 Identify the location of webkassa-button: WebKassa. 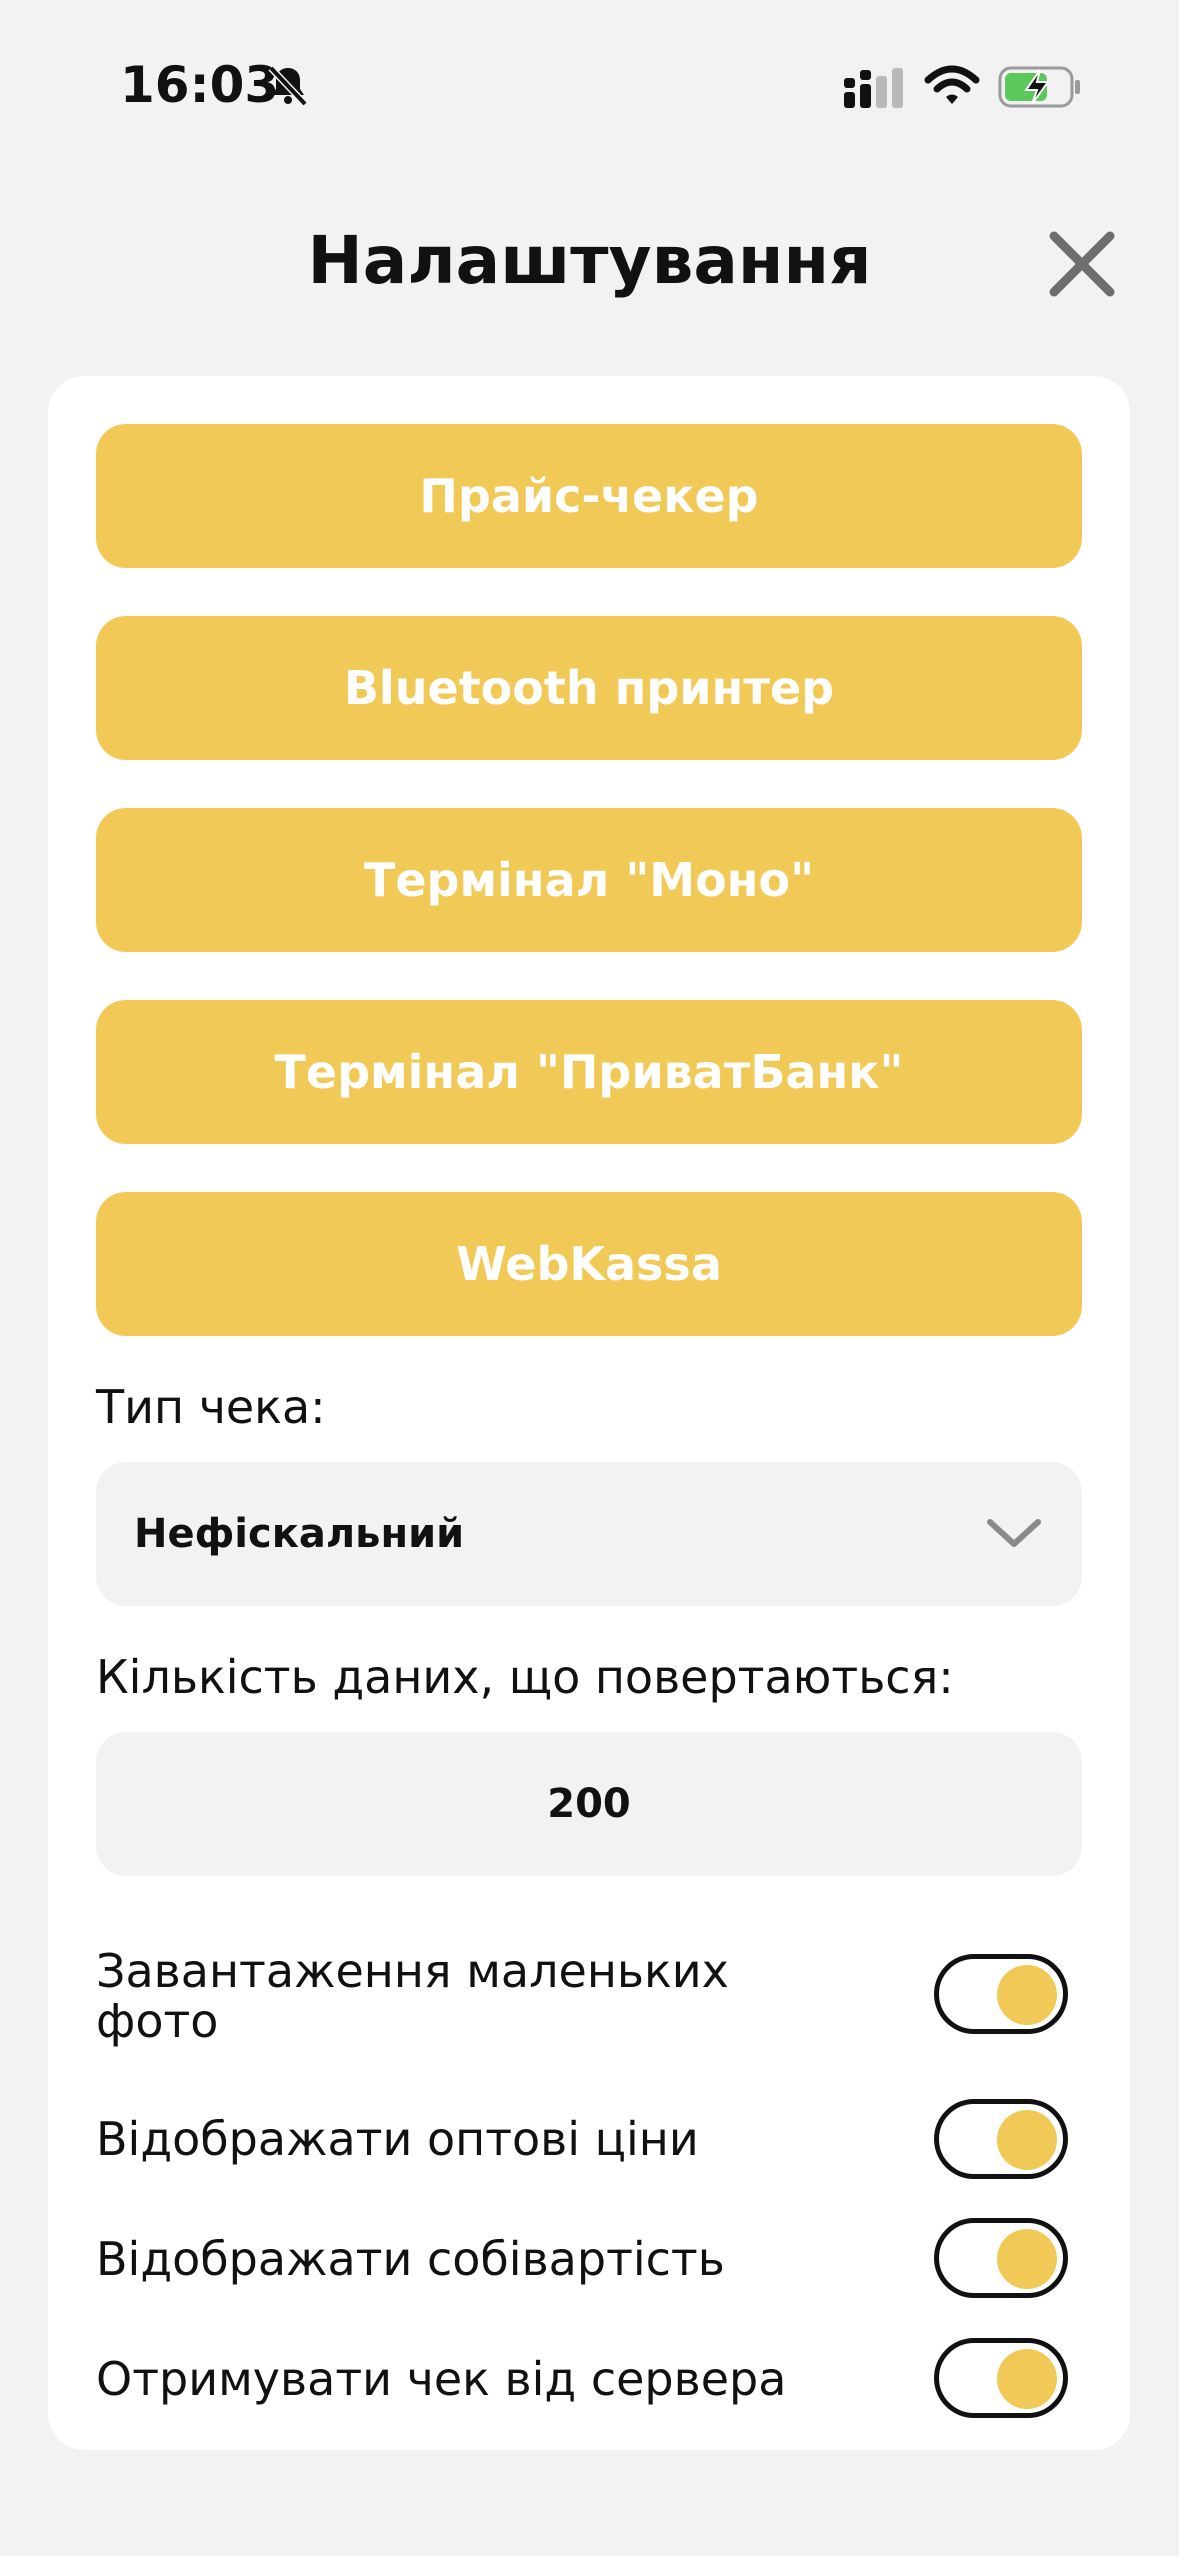
(589, 1264).